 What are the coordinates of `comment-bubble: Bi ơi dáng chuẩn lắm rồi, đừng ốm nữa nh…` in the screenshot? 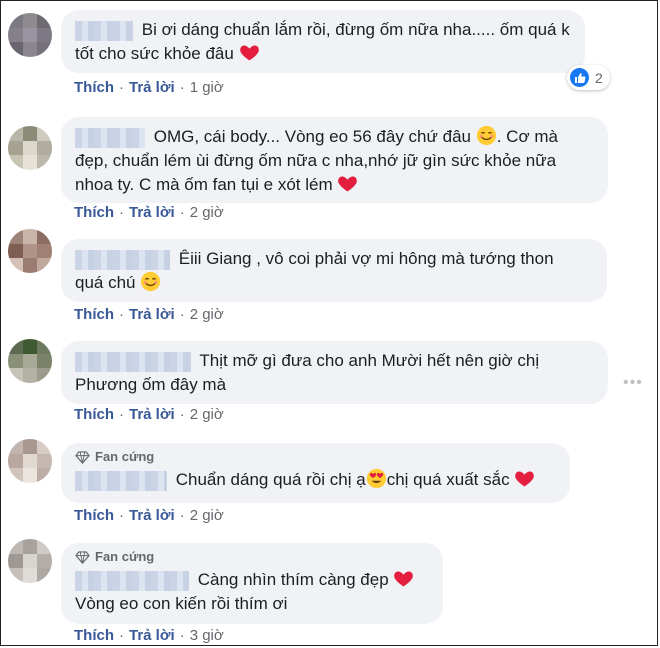 It's located at (323, 41).